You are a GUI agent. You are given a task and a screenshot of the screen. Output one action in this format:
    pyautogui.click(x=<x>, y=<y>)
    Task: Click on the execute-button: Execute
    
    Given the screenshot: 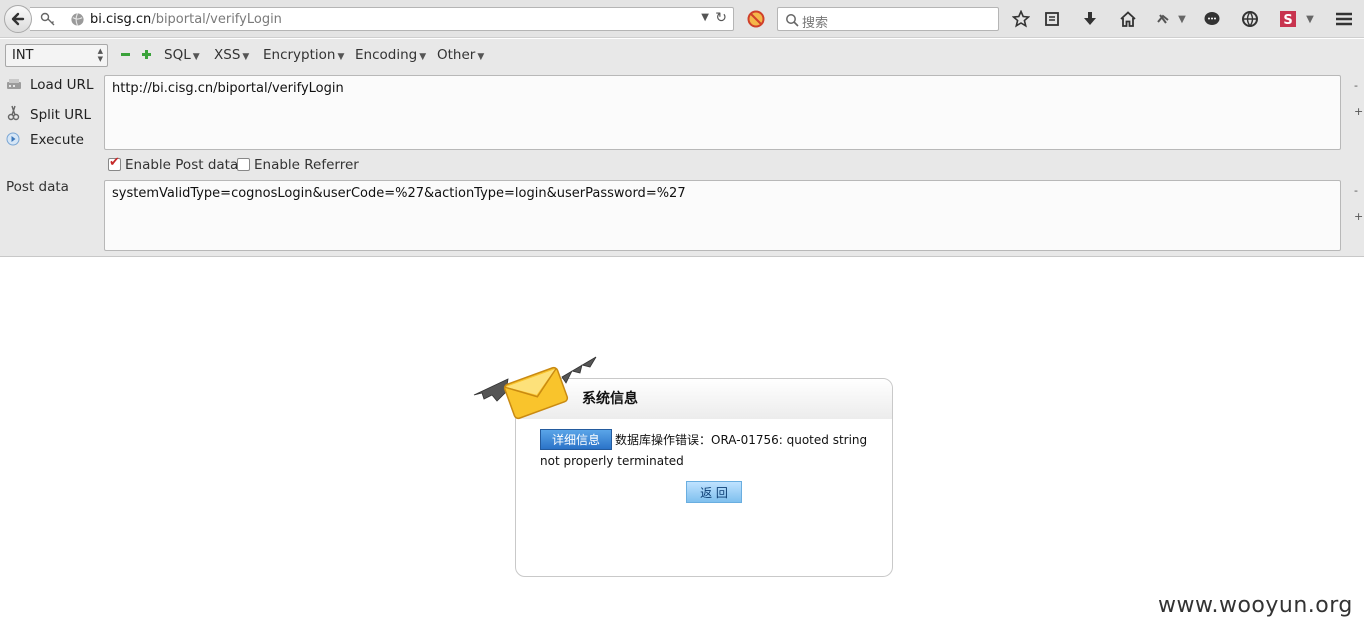 What is the action you would take?
    pyautogui.click(x=45, y=140)
    